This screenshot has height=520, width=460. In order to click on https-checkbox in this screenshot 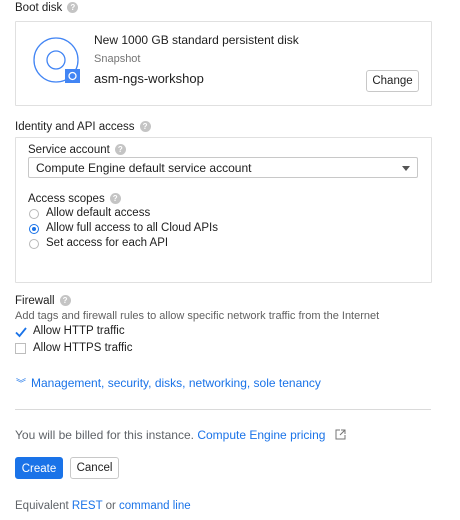, I will do `click(20, 348)`.